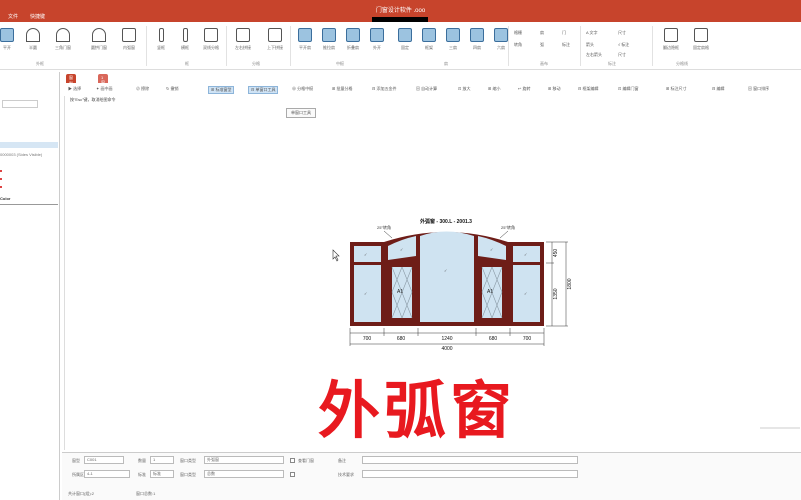 Image resolution: width=801 pixels, height=500 pixels. What do you see at coordinates (400, 292) in the screenshot?
I see `sash-label-left: A1` at bounding box center [400, 292].